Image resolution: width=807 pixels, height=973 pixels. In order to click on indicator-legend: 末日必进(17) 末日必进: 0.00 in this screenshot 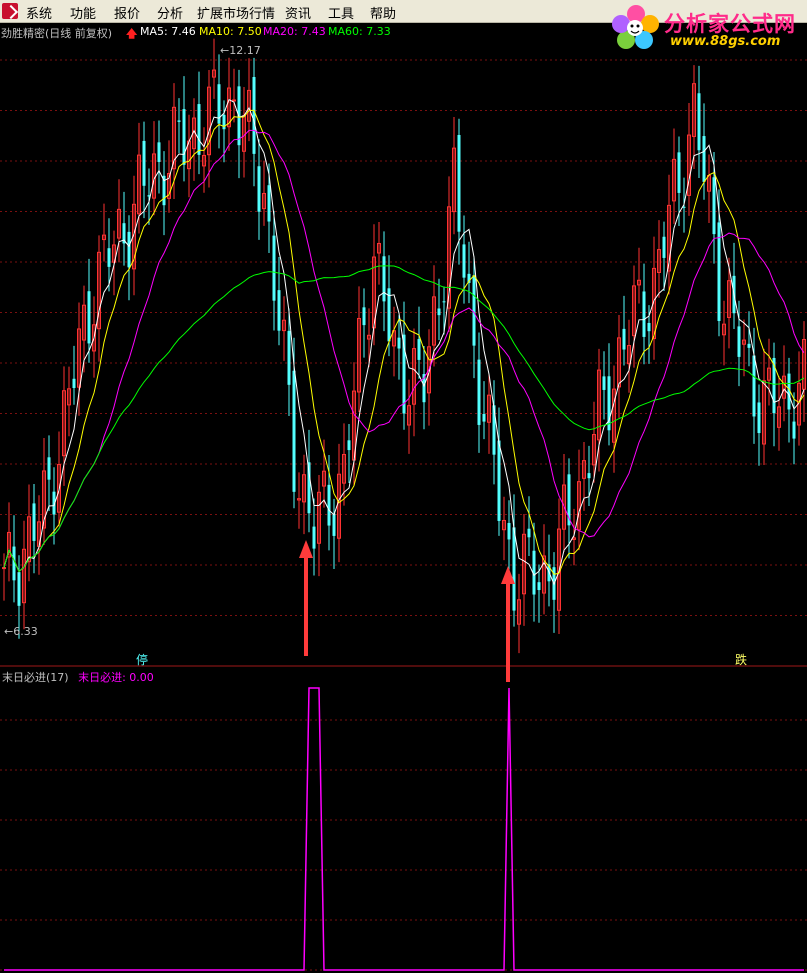, I will do `click(78, 677)`.